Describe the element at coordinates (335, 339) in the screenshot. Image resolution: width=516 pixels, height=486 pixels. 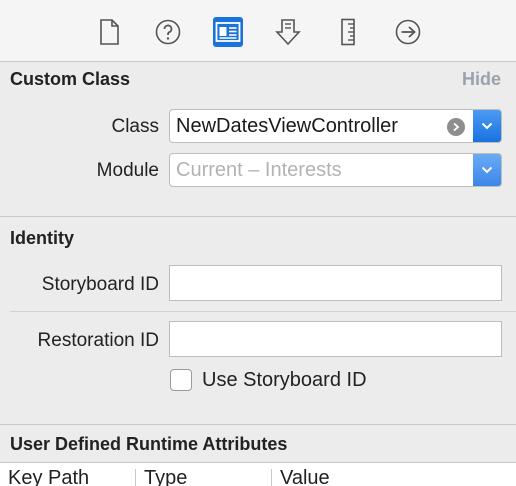
I see `restoration-id-field` at that location.